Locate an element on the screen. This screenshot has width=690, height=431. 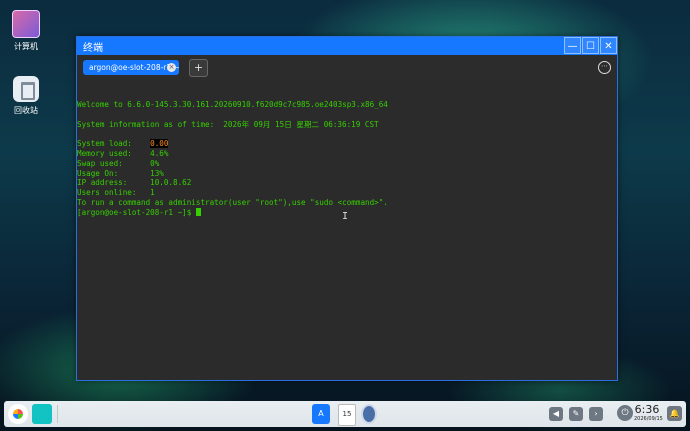
pen-icon: ✎ is located at coordinates (576, 414).